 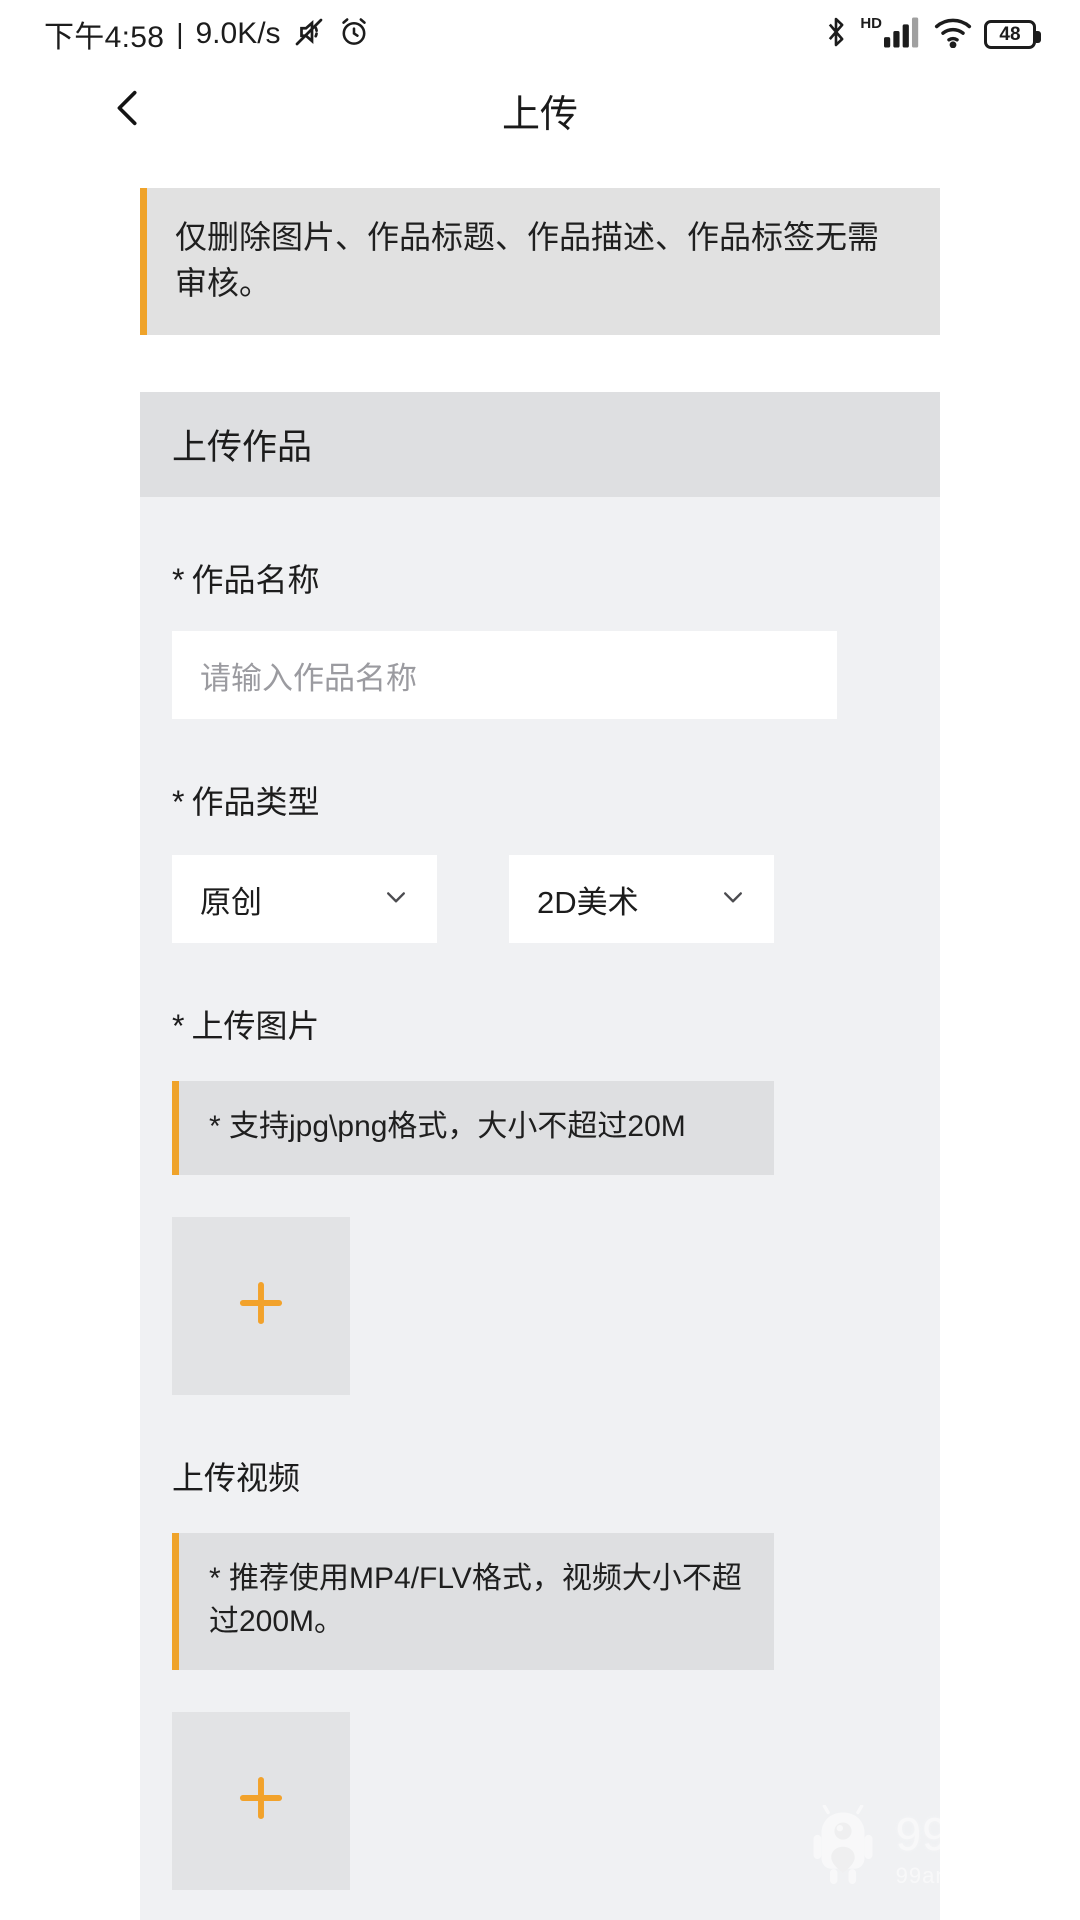 I want to click on notice-banner: 仅删除图片、作品标题、作品描述、作品标签无需审核。, so click(x=540, y=261).